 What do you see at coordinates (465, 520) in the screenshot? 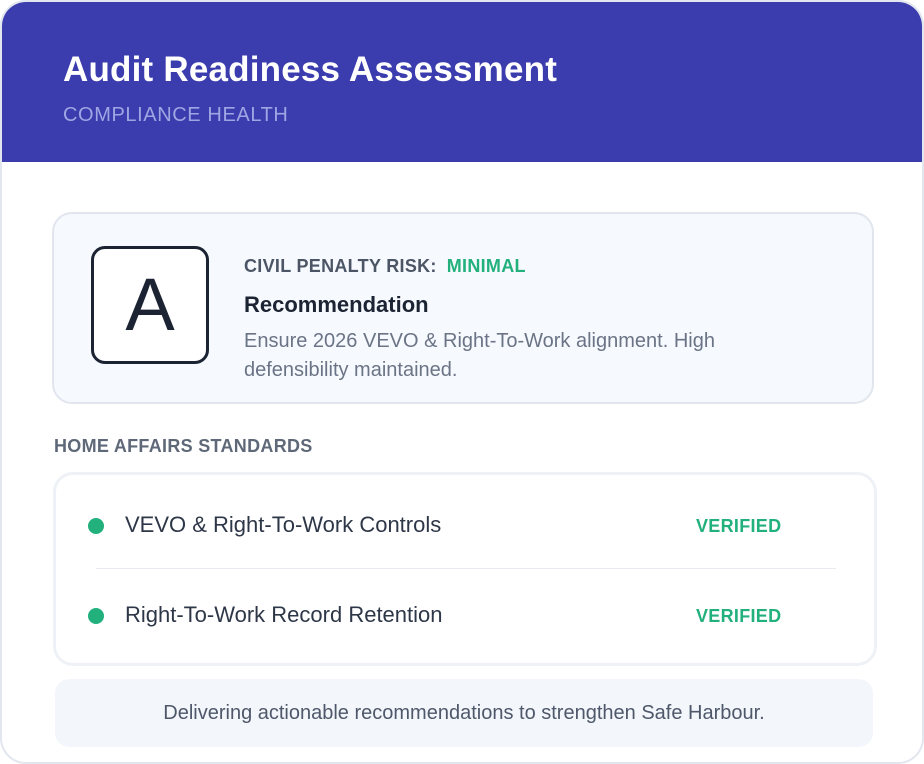
I see `list-item: VEVO & Right-To-Work Controls VERIFIED` at bounding box center [465, 520].